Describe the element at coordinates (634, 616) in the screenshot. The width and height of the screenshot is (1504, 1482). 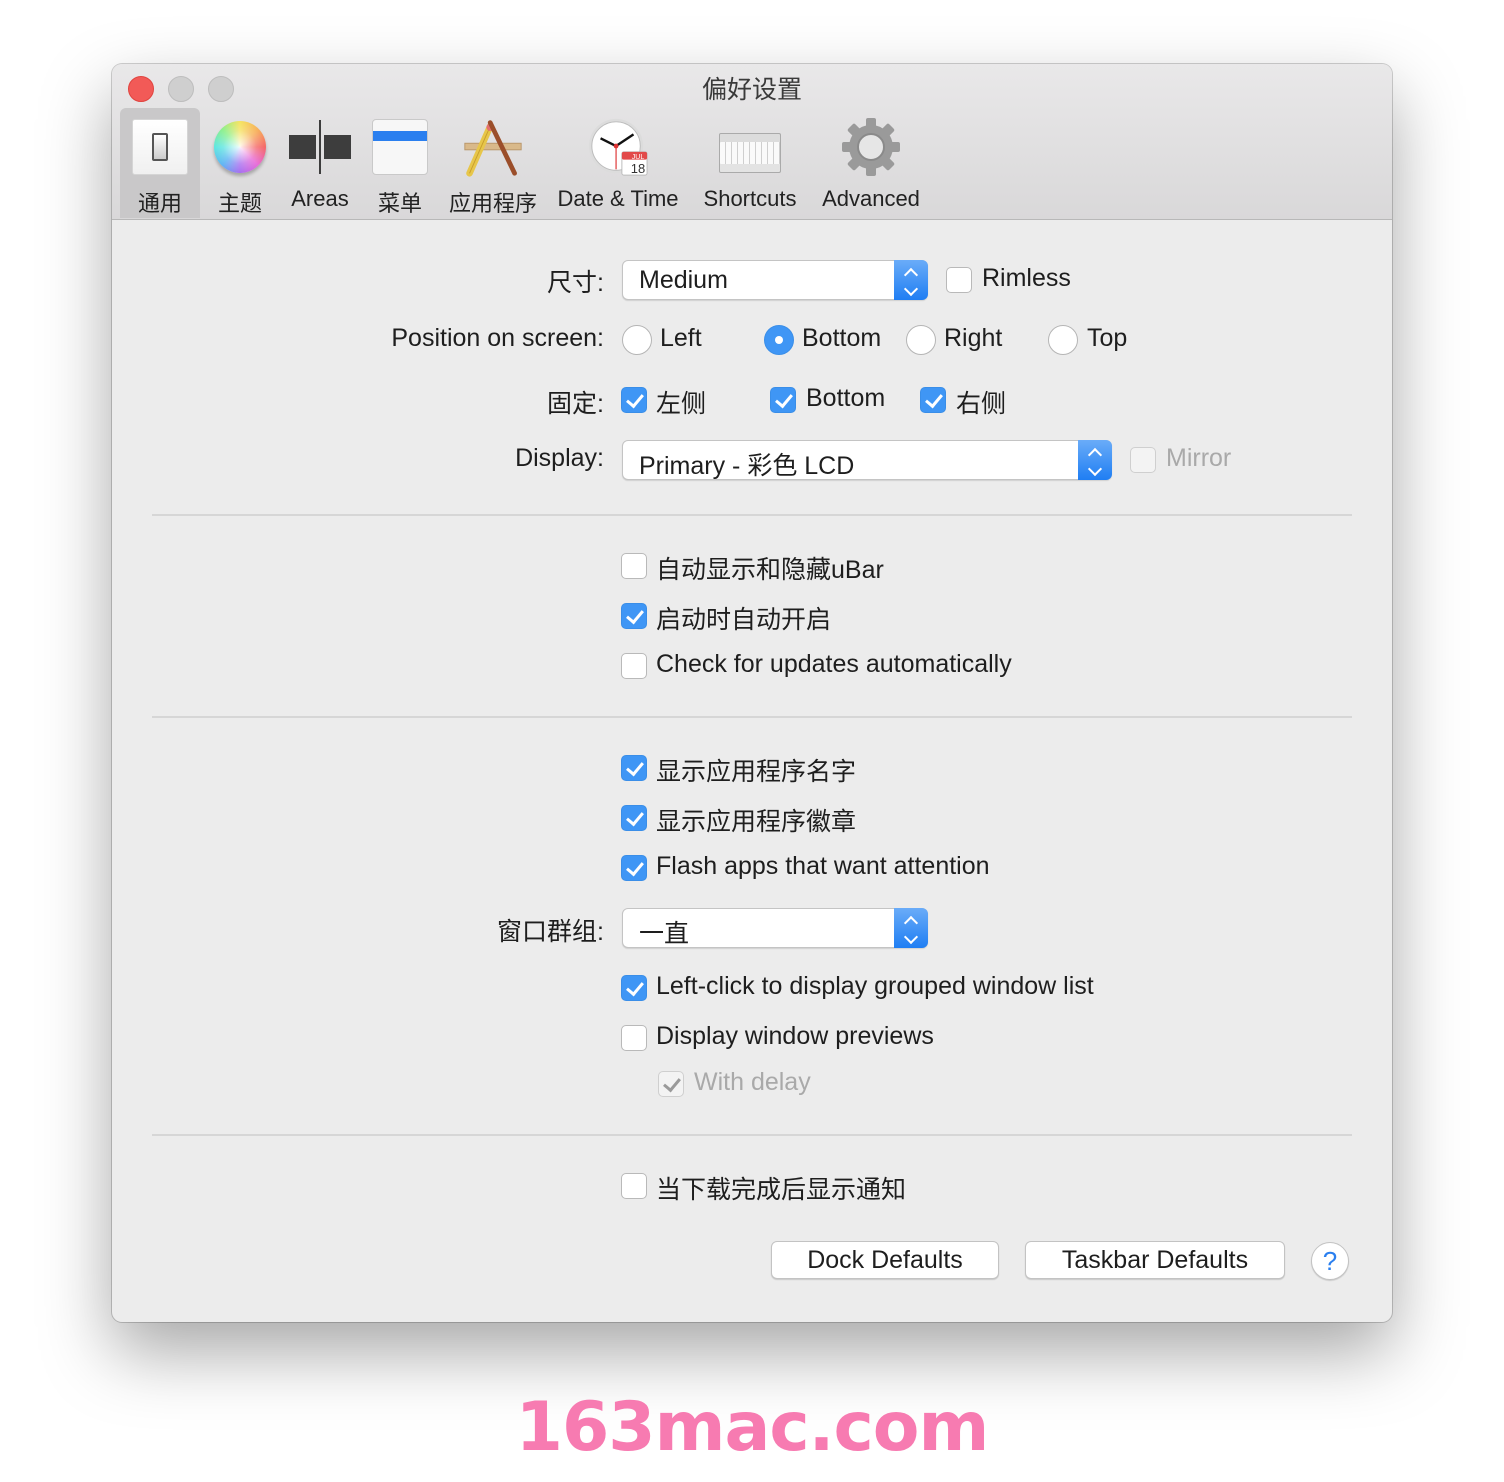
I see `launch-at-login-checkbox` at that location.